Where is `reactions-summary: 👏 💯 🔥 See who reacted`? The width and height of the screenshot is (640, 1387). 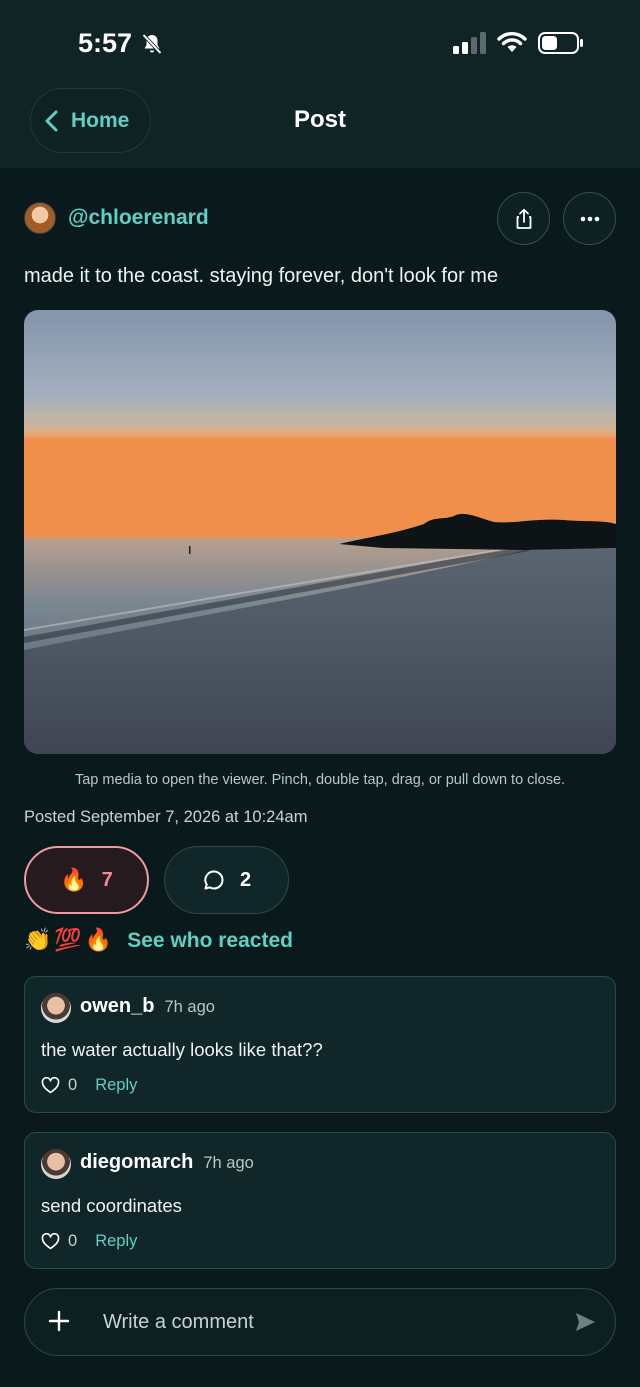
reactions-summary: 👏 💯 🔥 See who reacted is located at coordinates (158, 940).